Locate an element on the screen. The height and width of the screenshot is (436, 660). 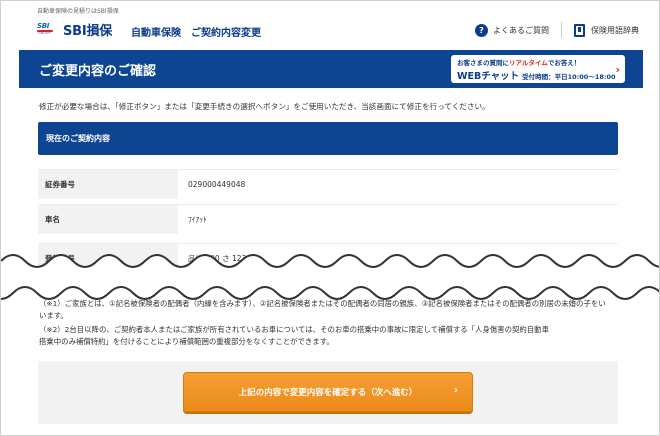
footnote-line: 搭乗中のみ補償特約」を付けることにより補償範囲の重複部分をなくすことができます。 is located at coordinates (186, 341).